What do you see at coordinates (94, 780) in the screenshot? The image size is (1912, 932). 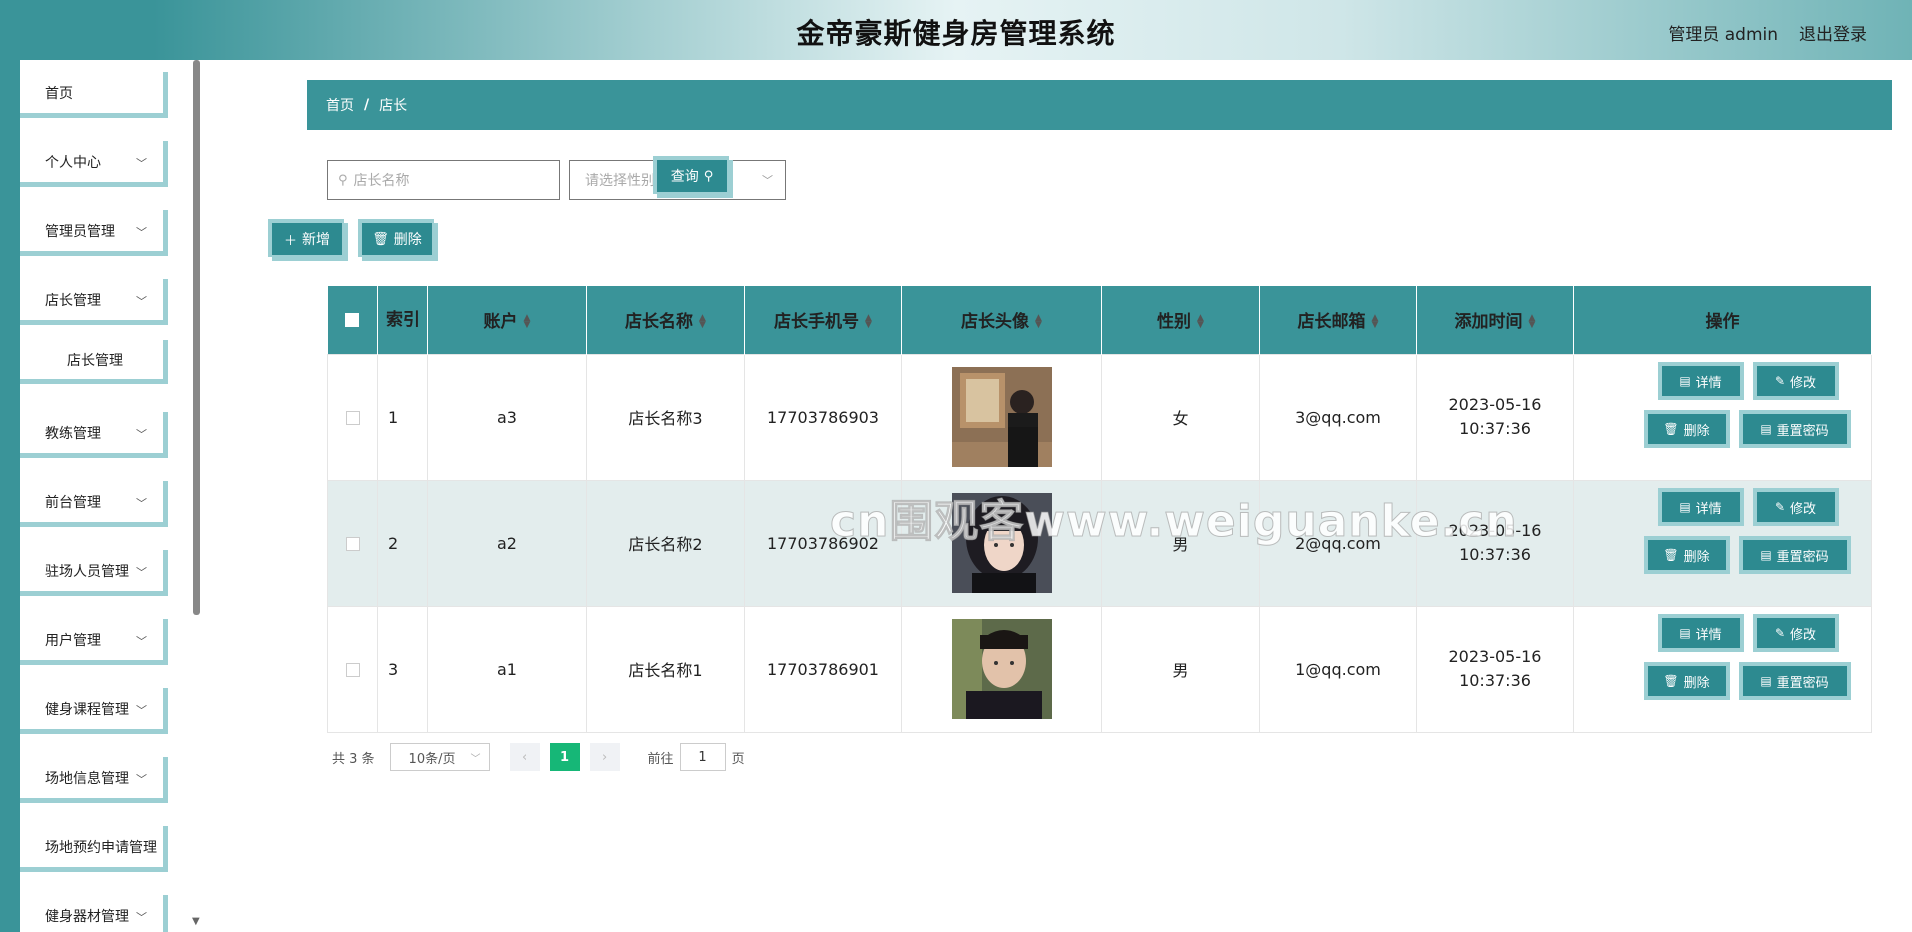 I see `sidebar-item-venue-info: 场地信息管理 ﹀` at bounding box center [94, 780].